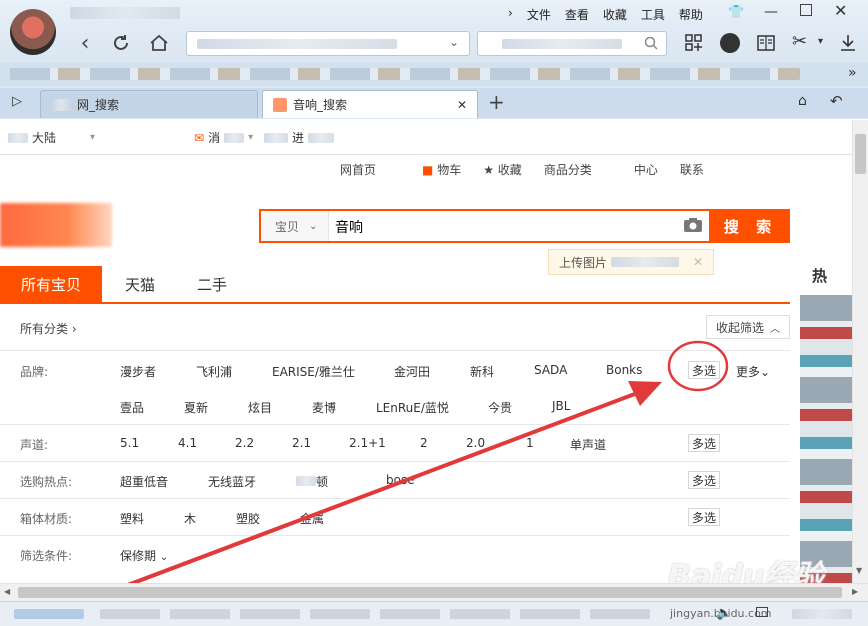  I want to click on annotation-circle, so click(698, 366).